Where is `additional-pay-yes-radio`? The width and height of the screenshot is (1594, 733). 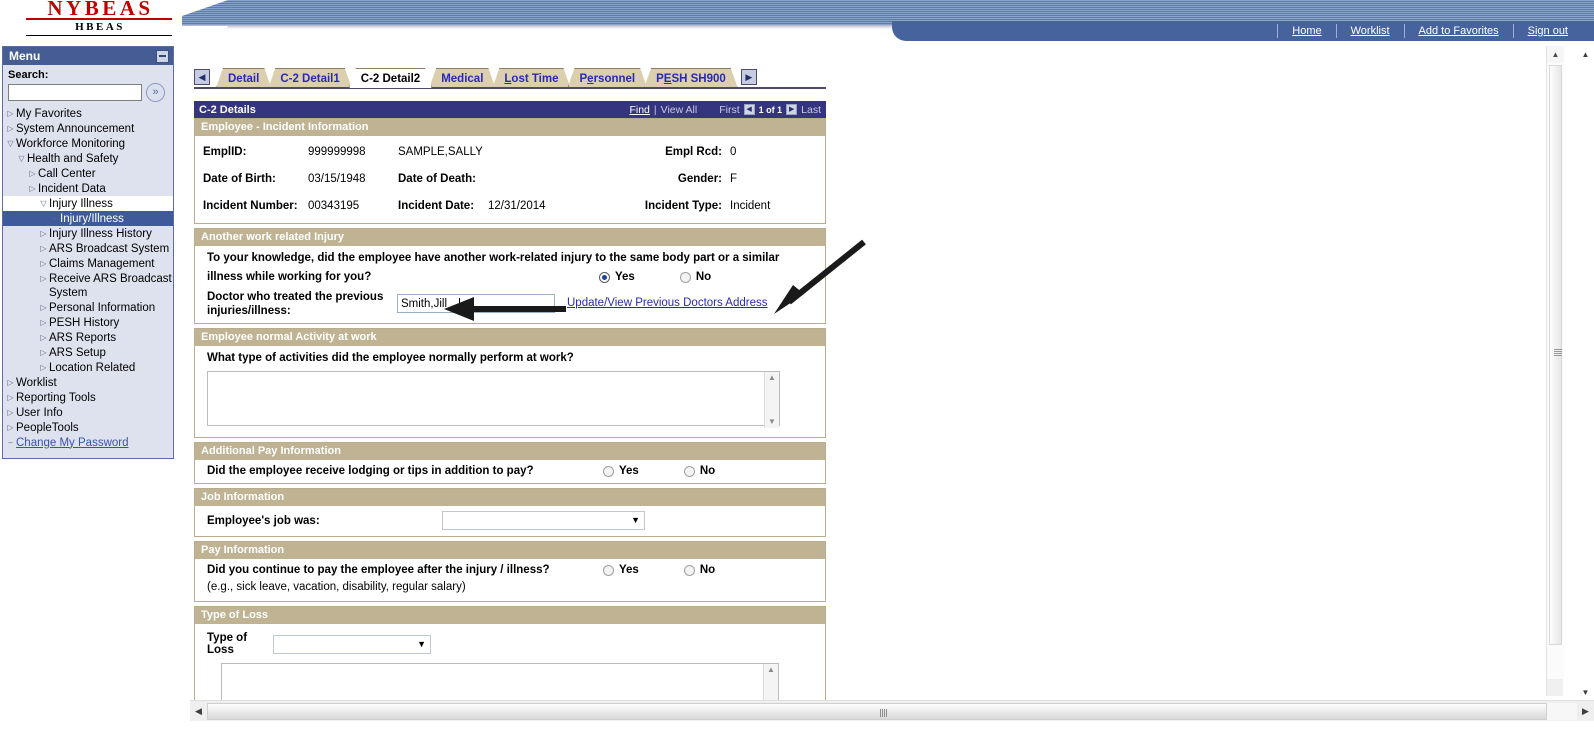
additional-pay-yes-radio is located at coordinates (608, 471).